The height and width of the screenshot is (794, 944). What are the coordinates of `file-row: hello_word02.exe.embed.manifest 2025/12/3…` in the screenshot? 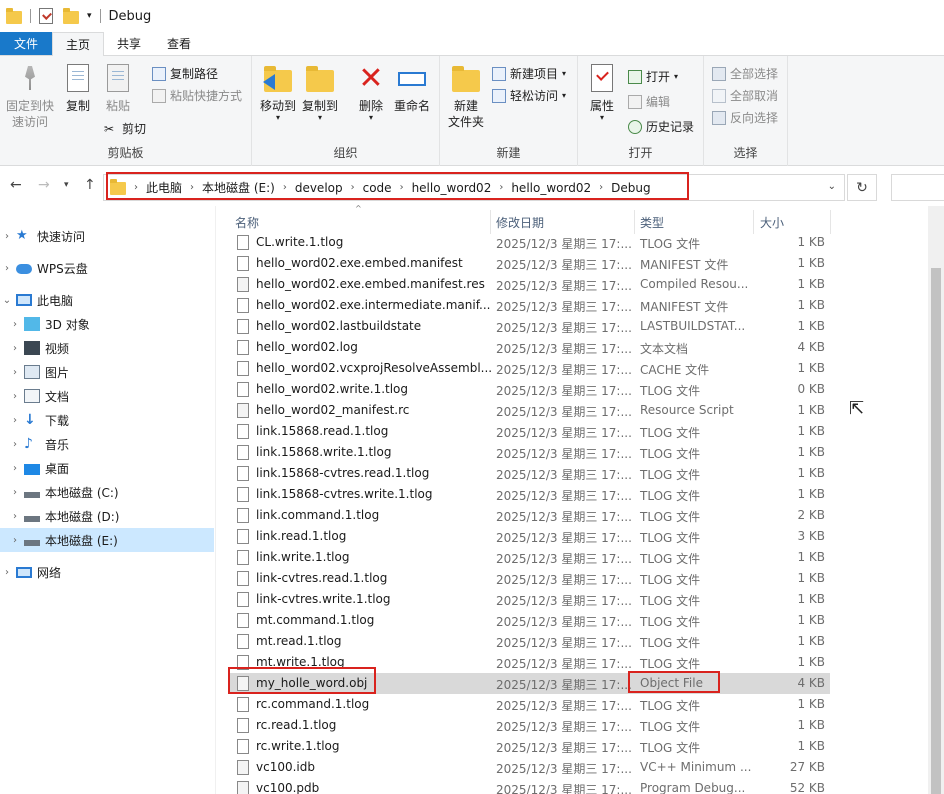 It's located at (529, 263).